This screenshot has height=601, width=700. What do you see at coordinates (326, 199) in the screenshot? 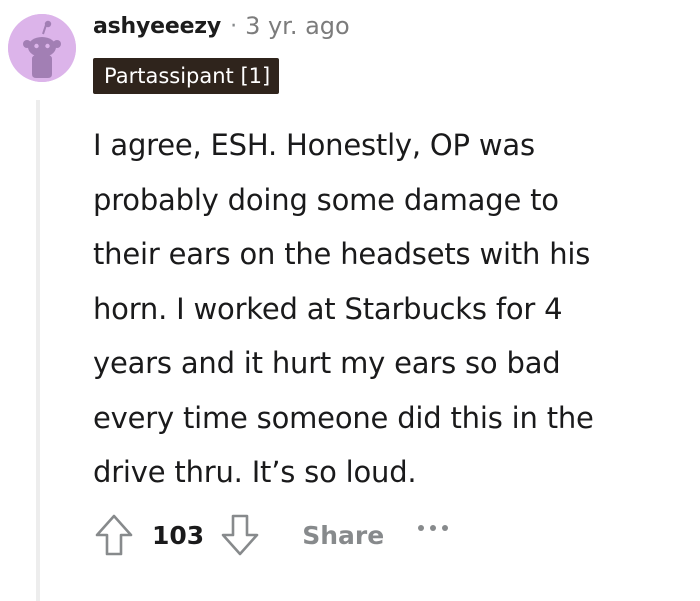
I see `comment-line: probably doing some damage to` at bounding box center [326, 199].